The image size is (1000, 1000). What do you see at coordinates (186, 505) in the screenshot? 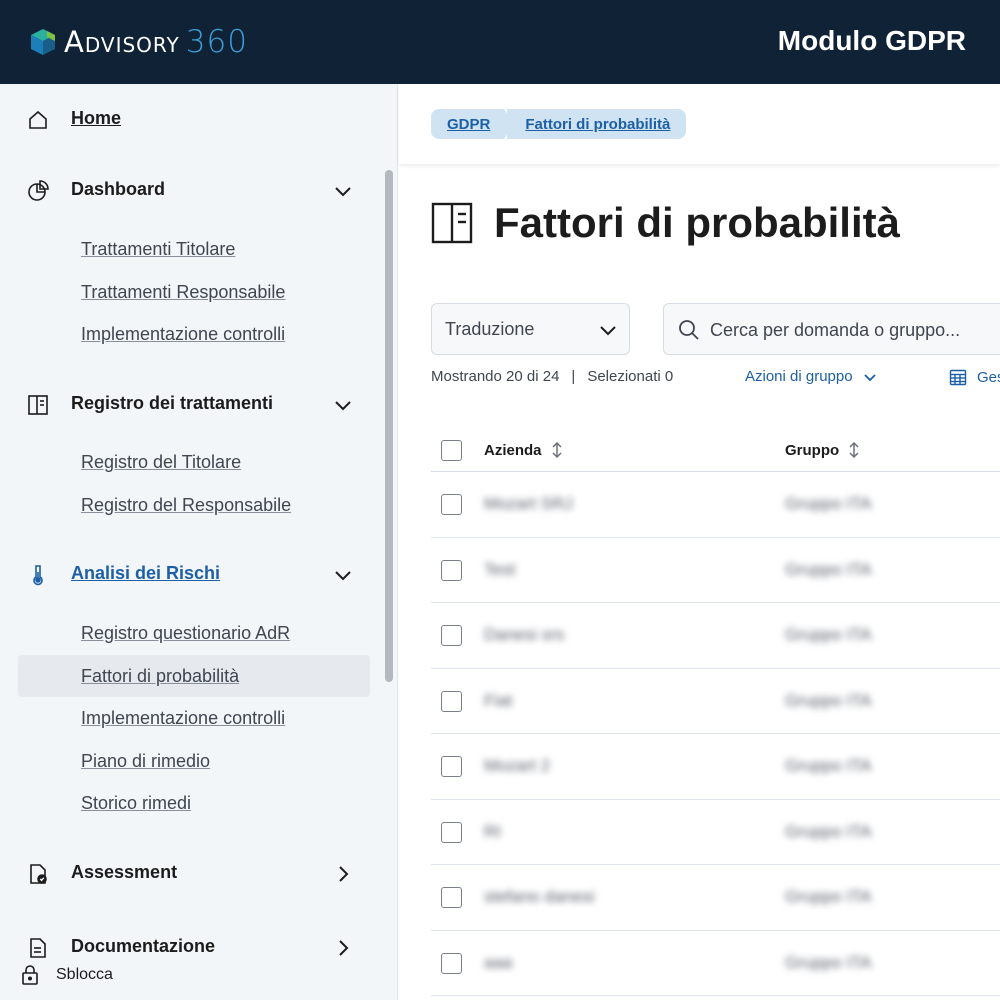
I see `sidebar-link: Registro del Responsabile` at bounding box center [186, 505].